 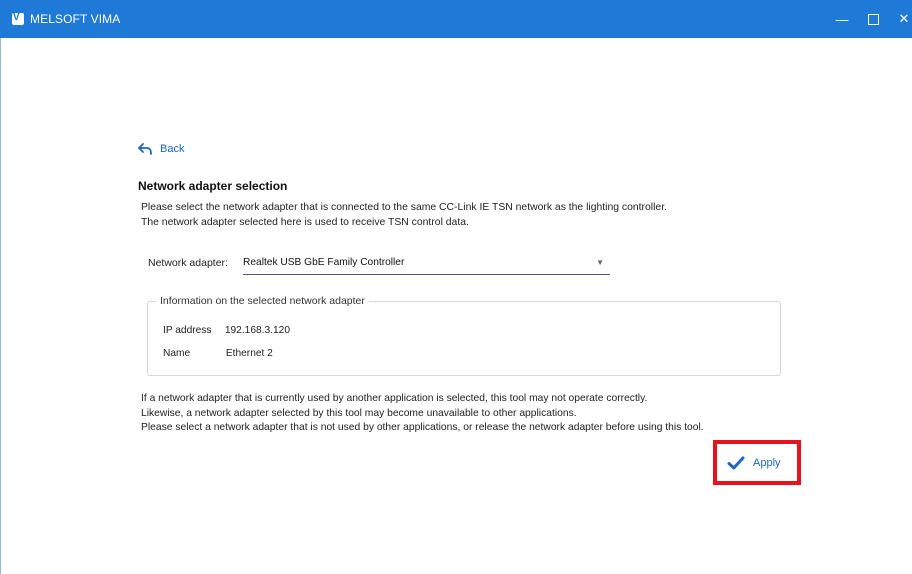 I want to click on app-logo-icon: V, so click(x=18, y=18).